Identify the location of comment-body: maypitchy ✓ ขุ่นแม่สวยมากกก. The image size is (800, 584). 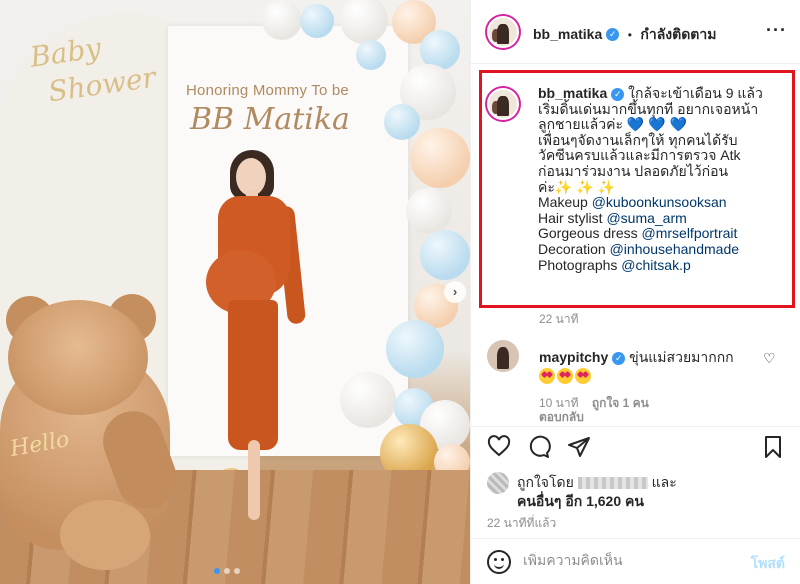
(649, 366).